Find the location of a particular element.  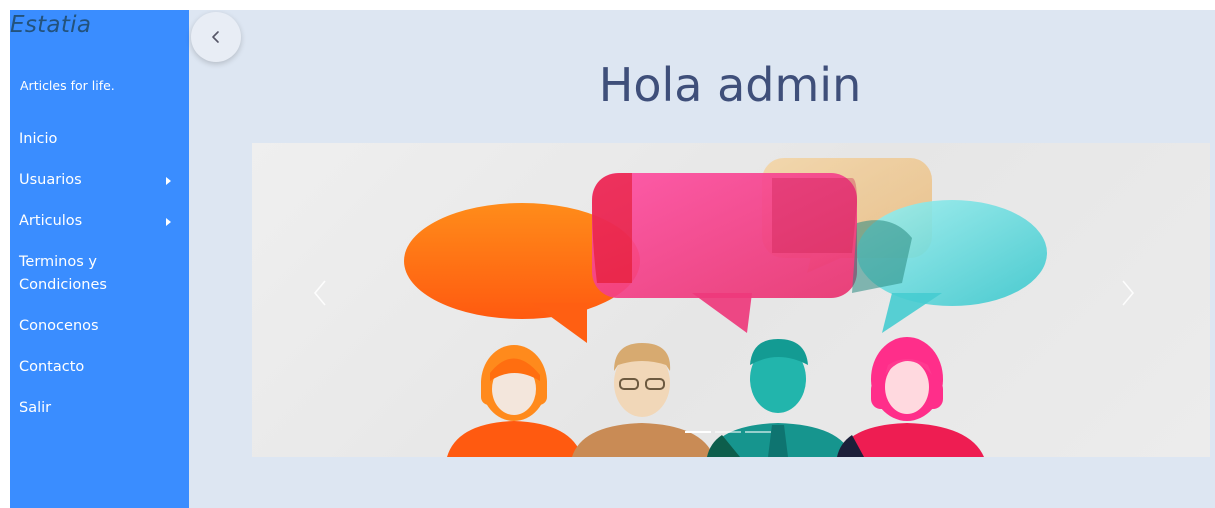

sidebar-toggle-button is located at coordinates (216, 37).